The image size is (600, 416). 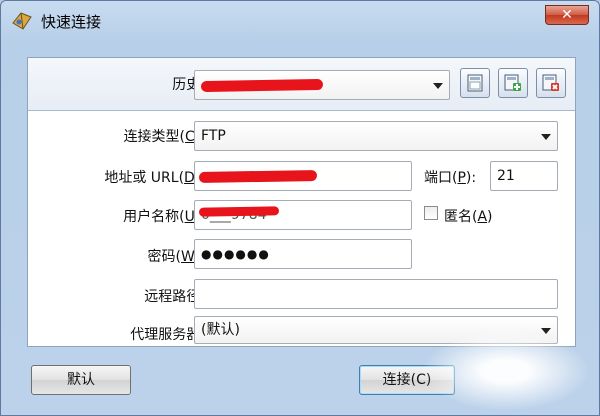 What do you see at coordinates (164, 137) in the screenshot?
I see `connection-type-label: 连接类型(C):` at bounding box center [164, 137].